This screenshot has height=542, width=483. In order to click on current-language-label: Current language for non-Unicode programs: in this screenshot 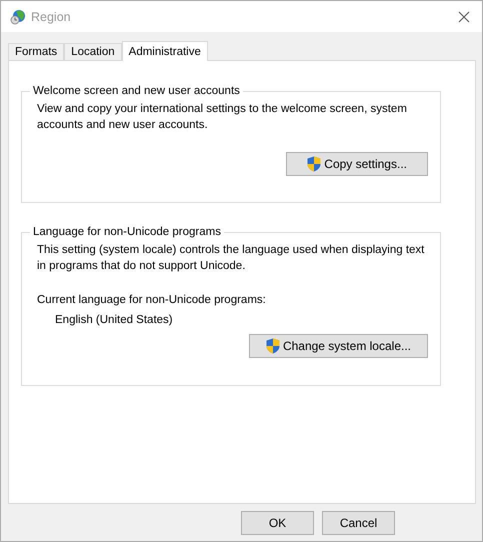, I will do `click(152, 300)`.